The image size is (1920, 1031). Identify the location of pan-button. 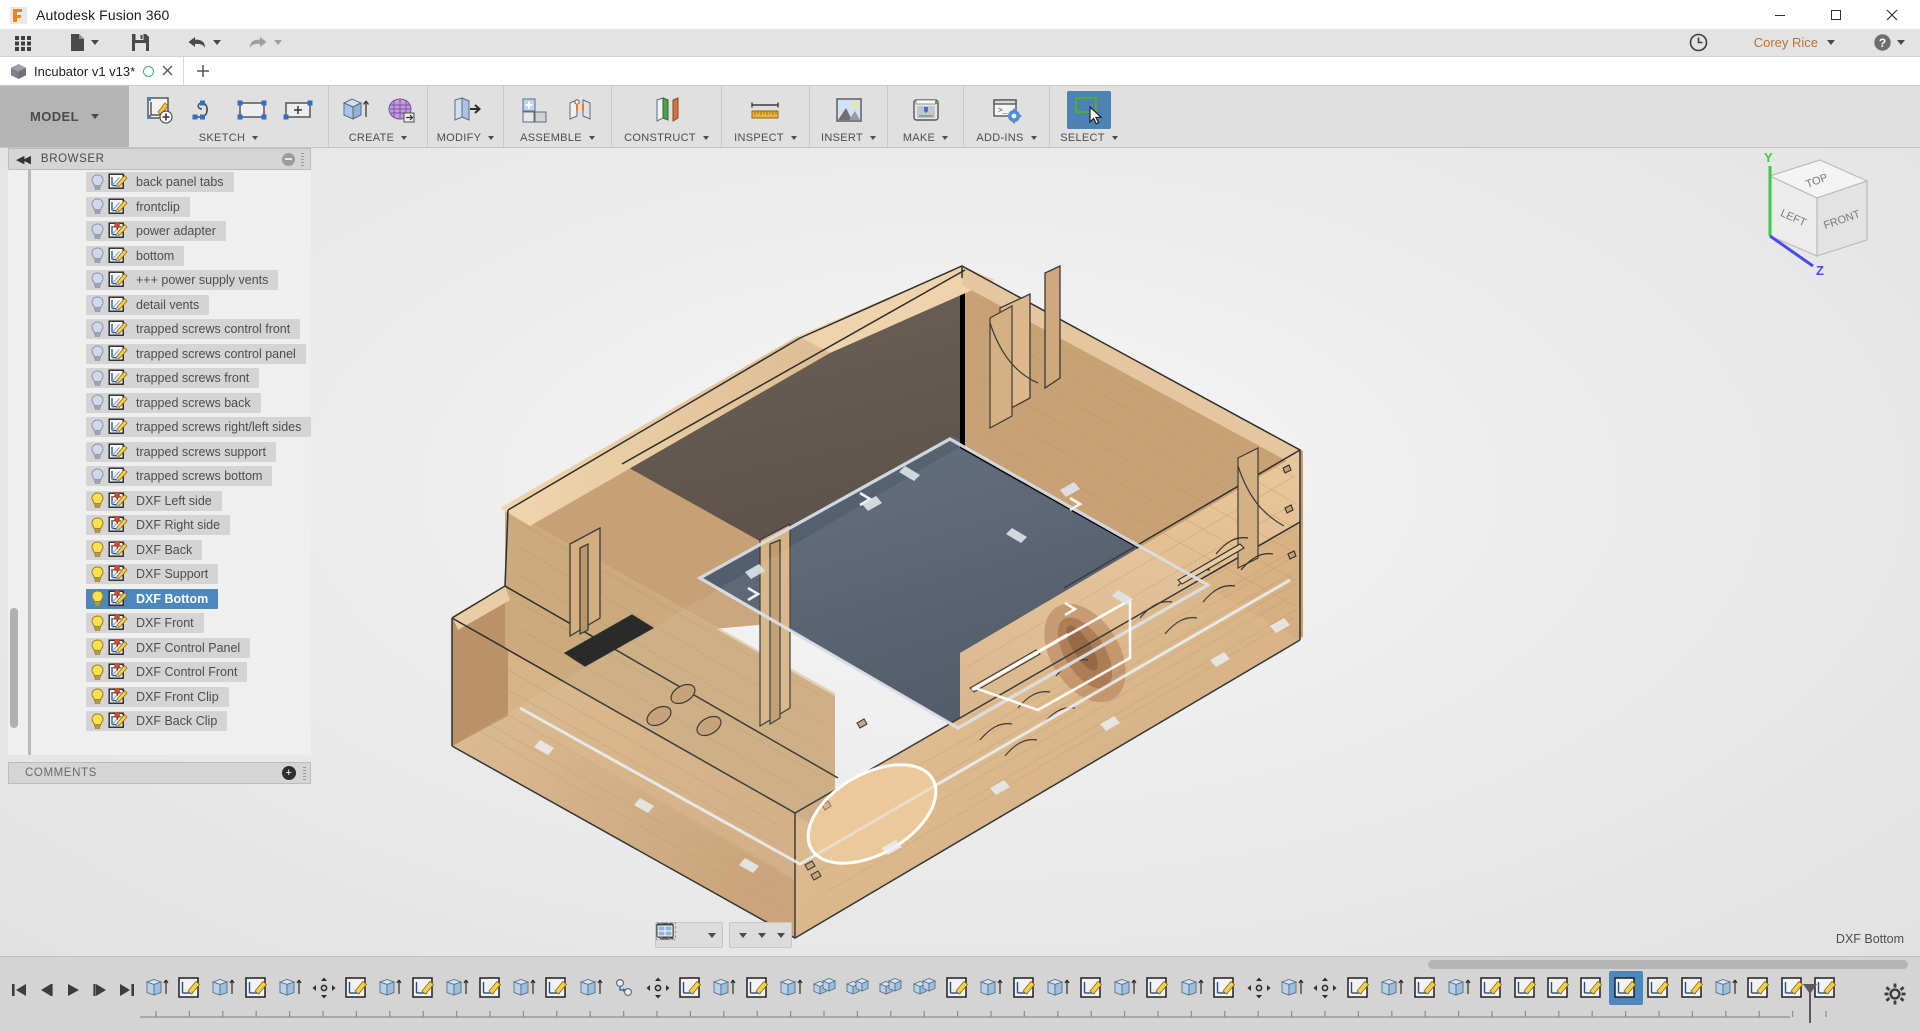
(675, 935).